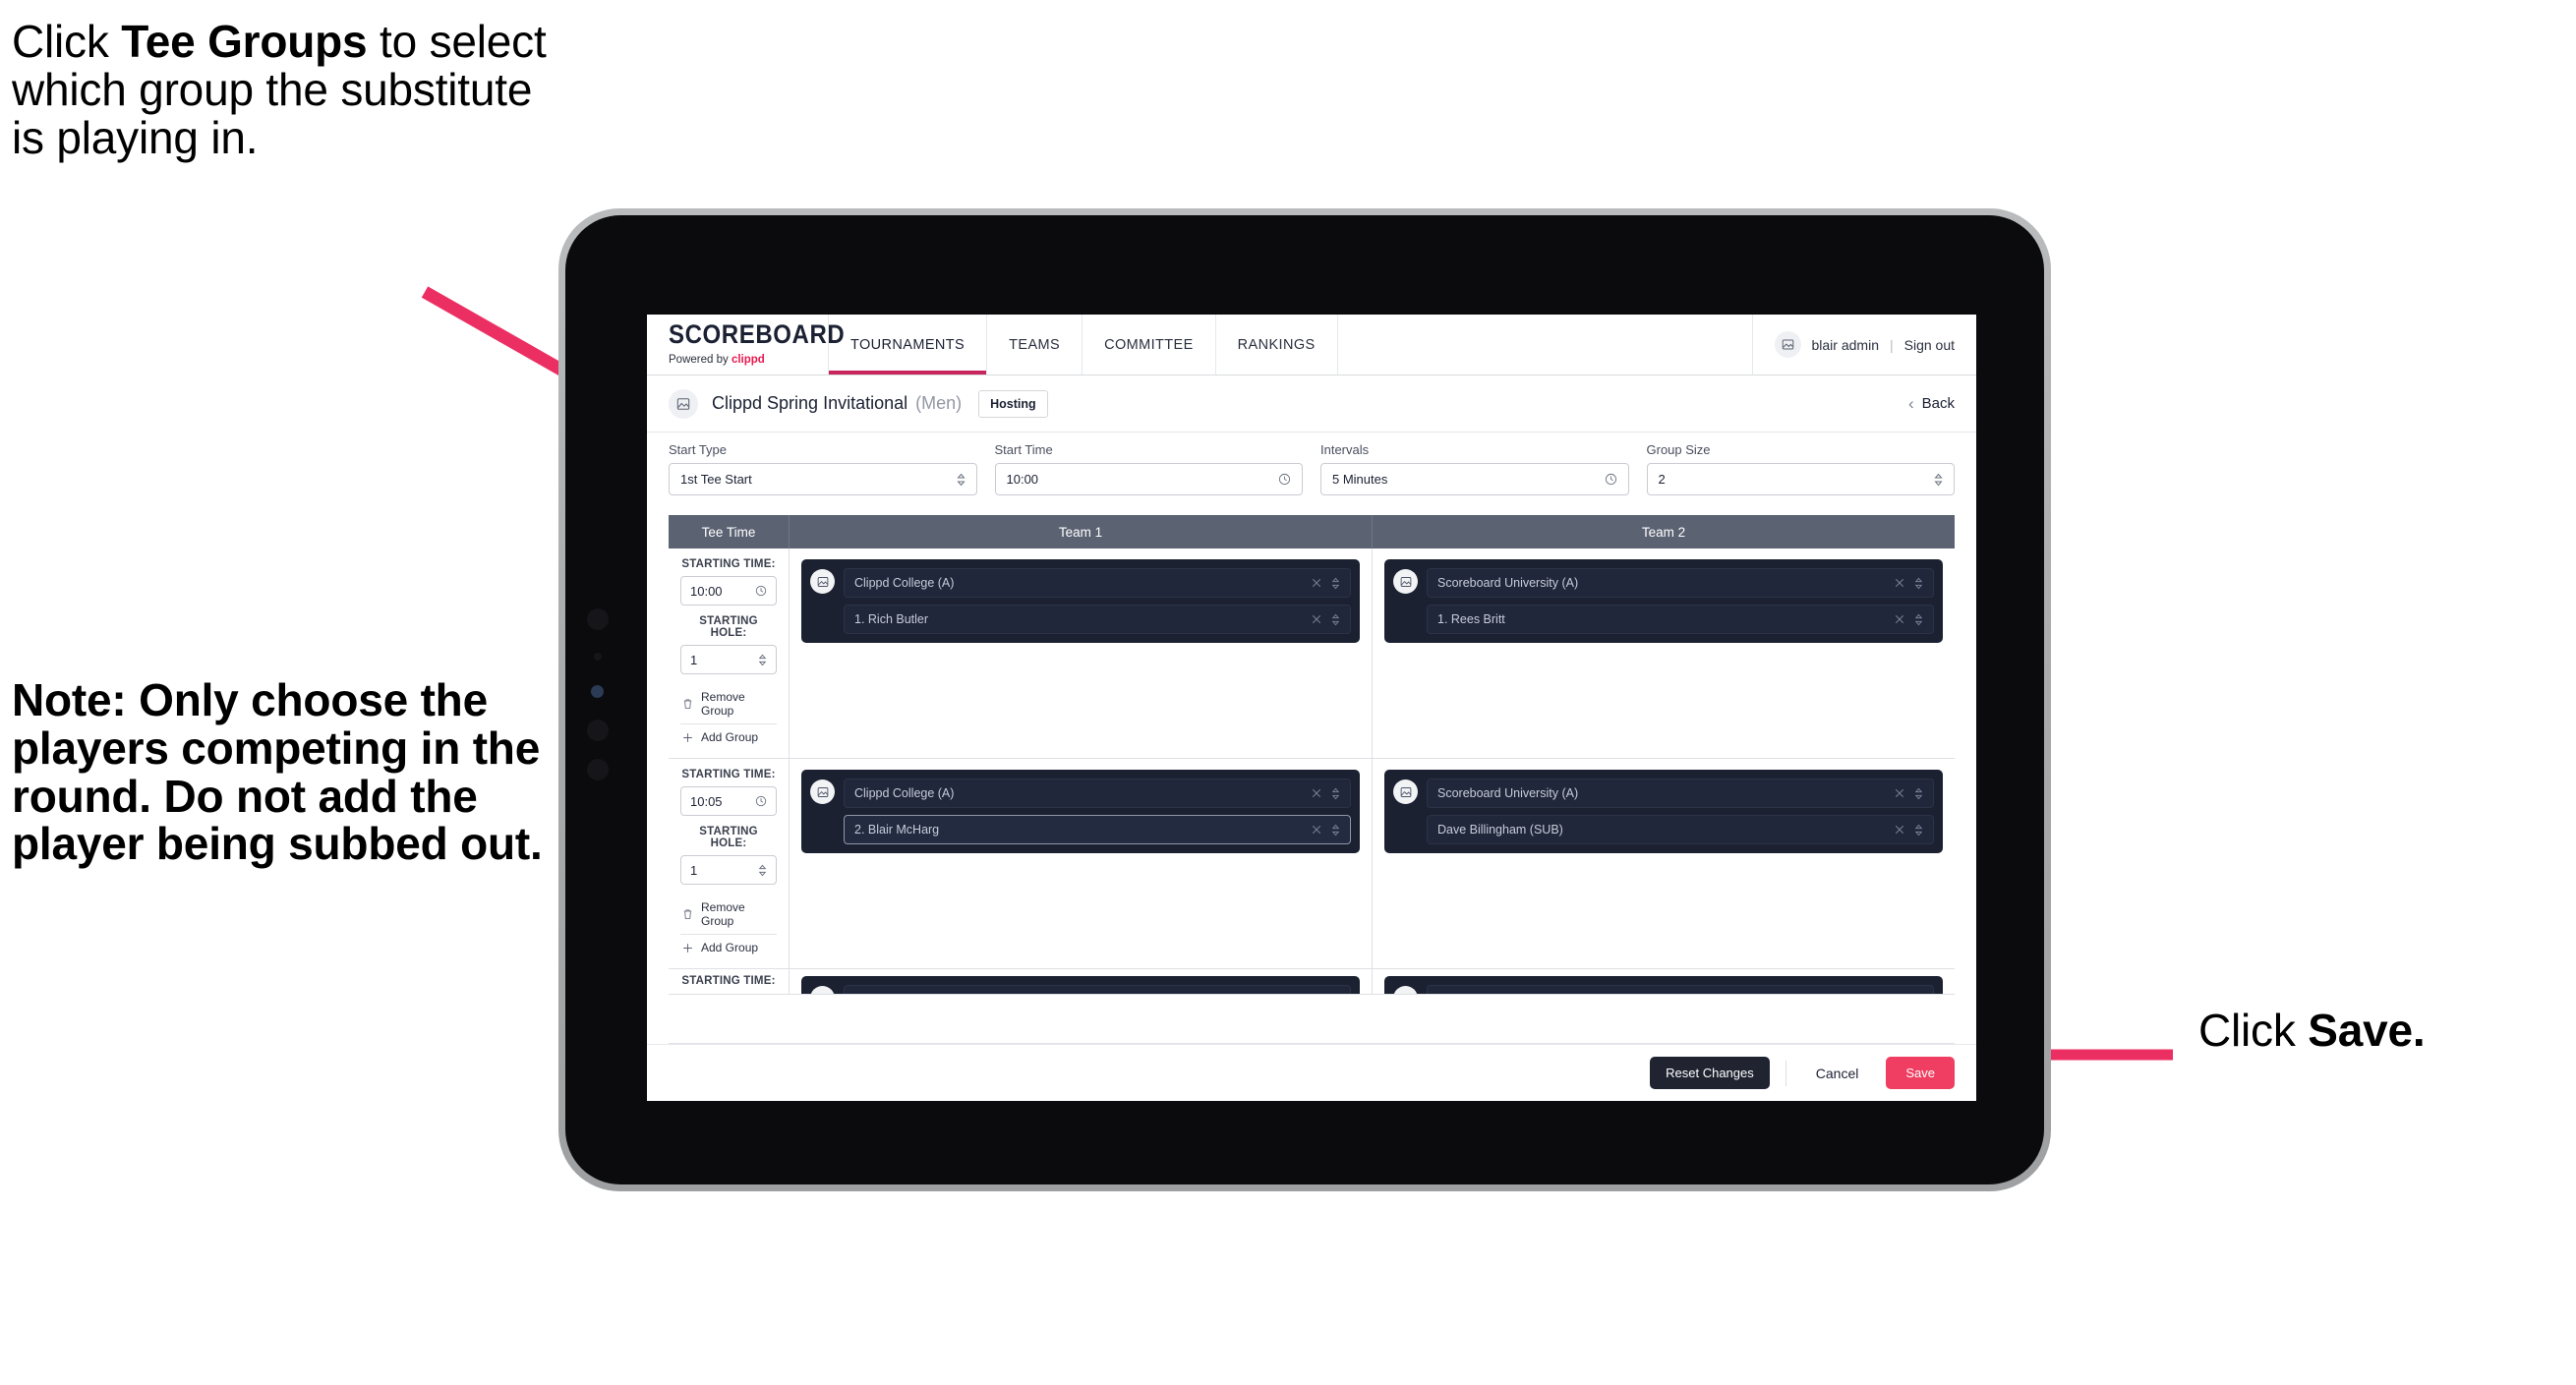 The height and width of the screenshot is (1385, 2576). I want to click on nav-tab-teams: TEAMS, so click(1035, 345).